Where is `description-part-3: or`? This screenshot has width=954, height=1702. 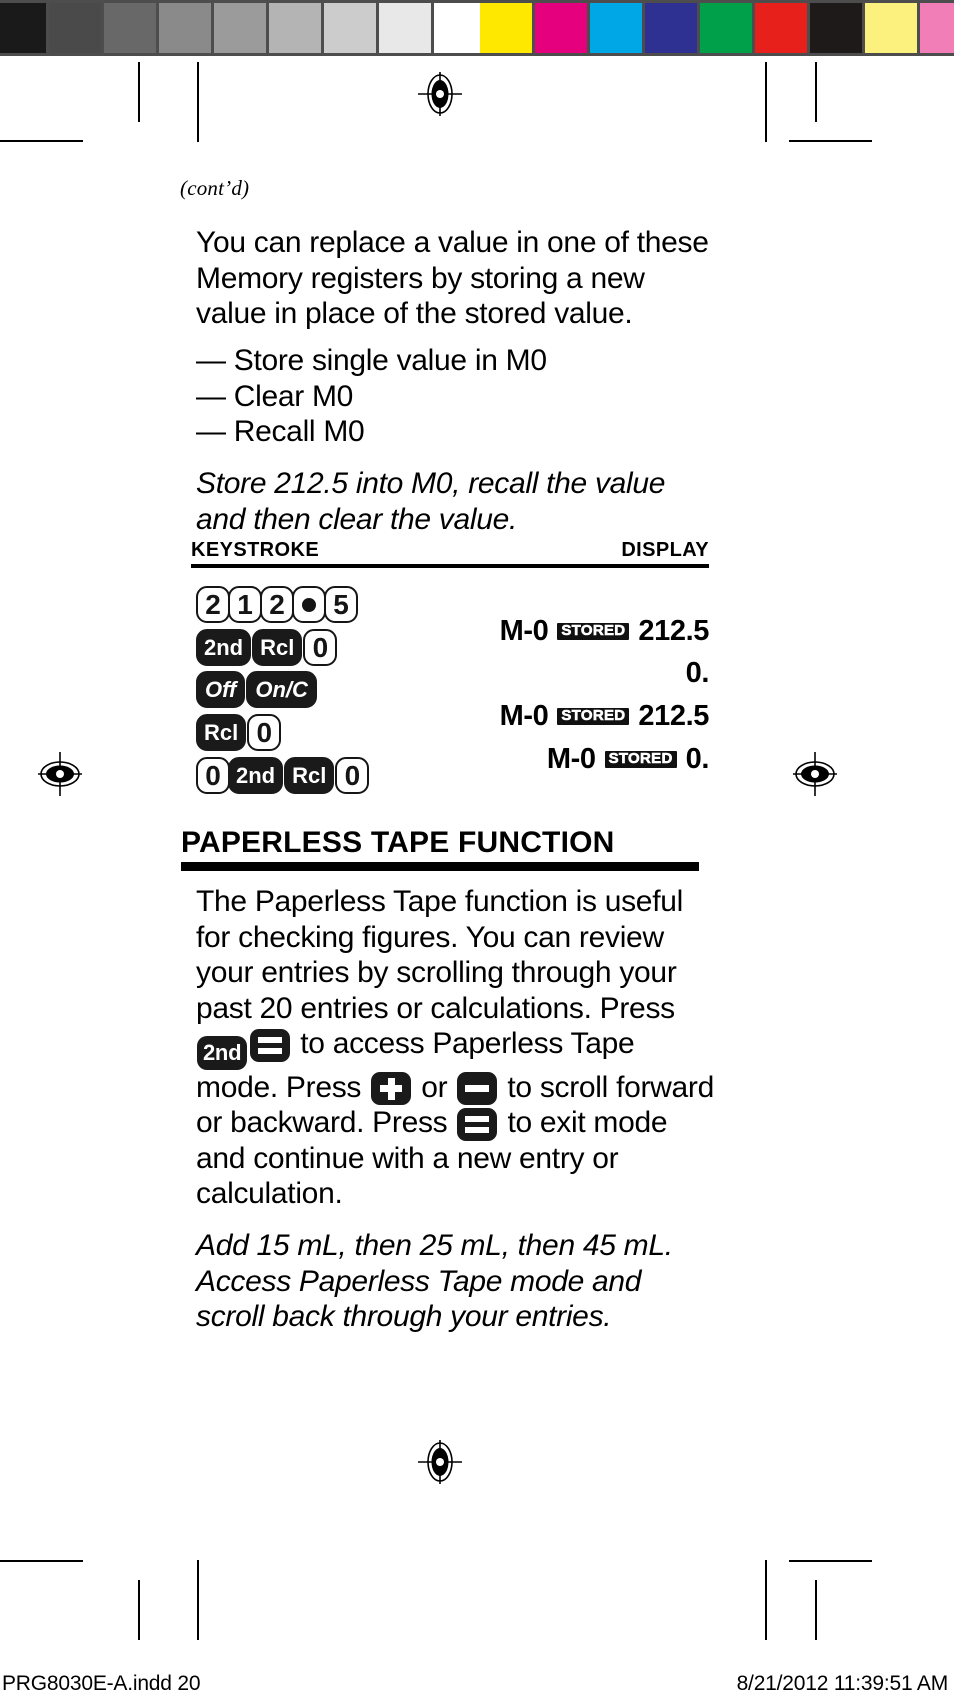 description-part-3: or is located at coordinates (434, 1087).